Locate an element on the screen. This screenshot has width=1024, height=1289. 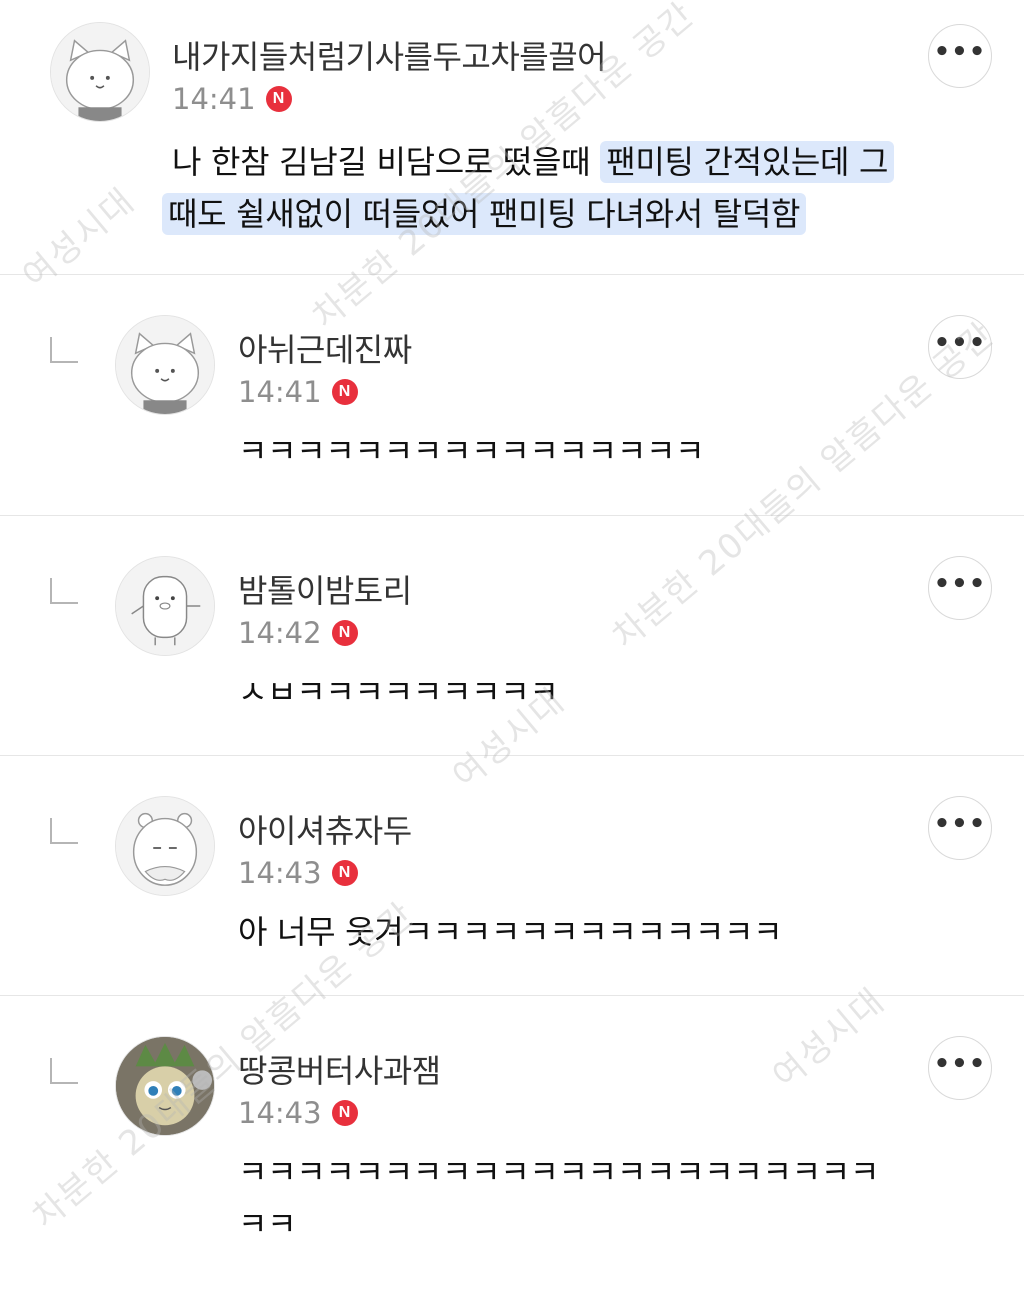
comment-time: 14:42 is located at coordinates (280, 633).